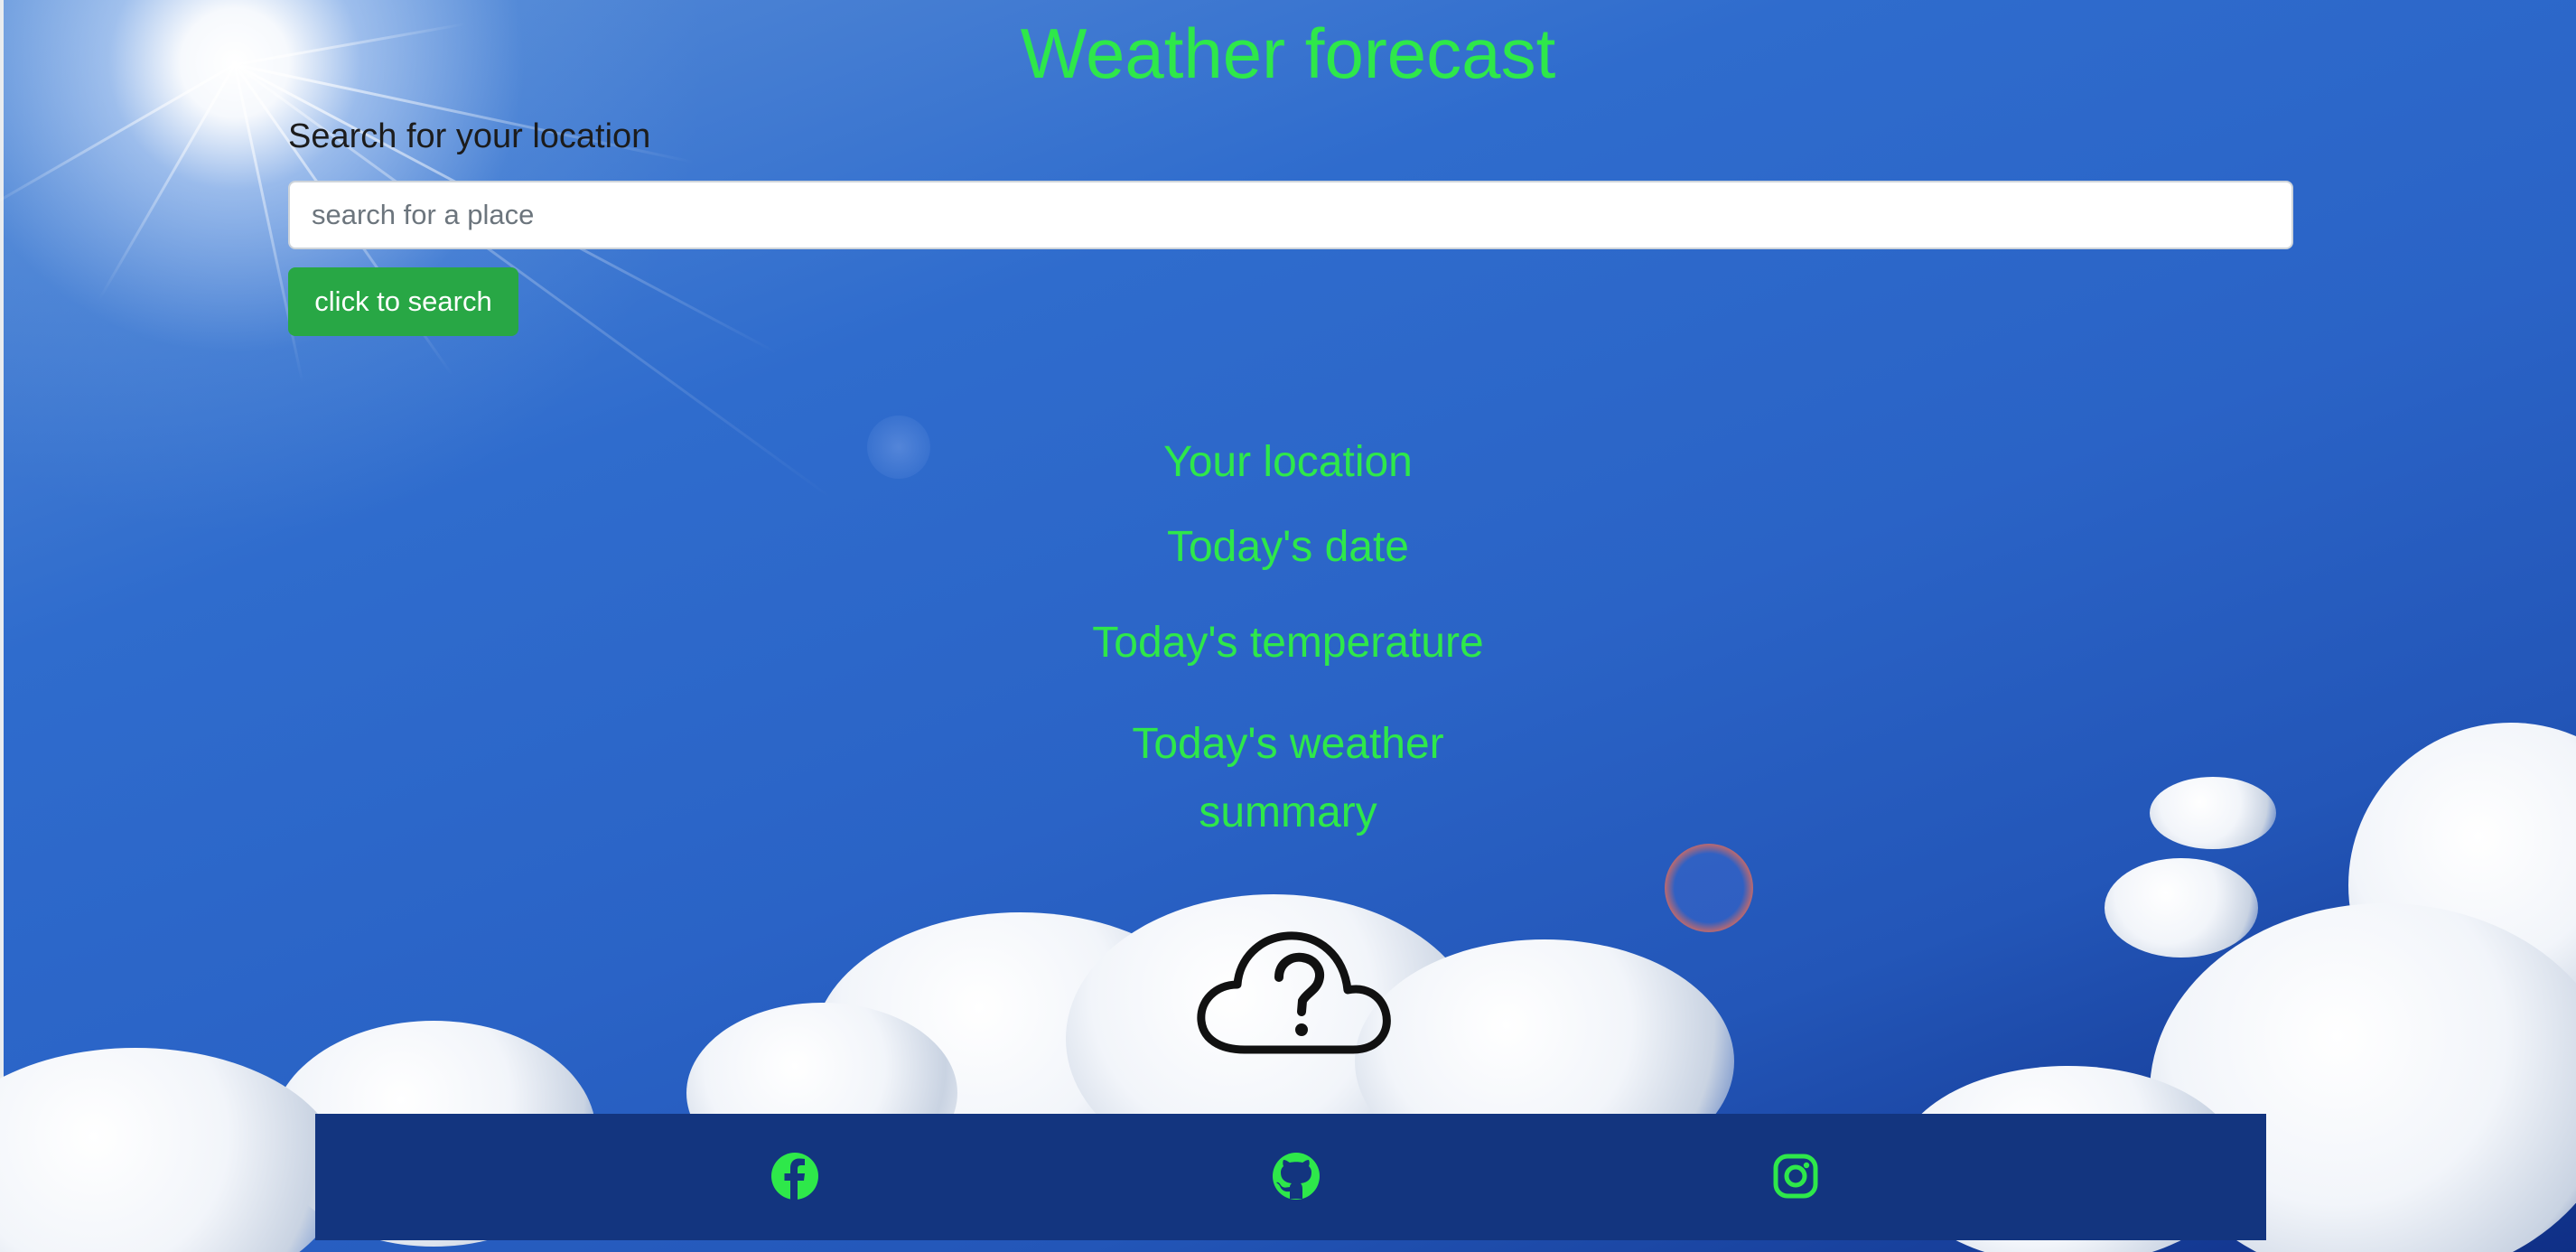 Image resolution: width=2576 pixels, height=1252 pixels. Describe the element at coordinates (1291, 215) in the screenshot. I see `search-input` at that location.